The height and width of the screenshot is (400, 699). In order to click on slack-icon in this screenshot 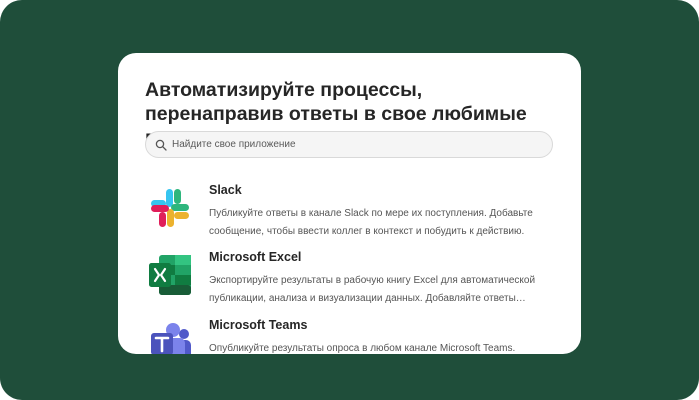, I will do `click(170, 208)`.